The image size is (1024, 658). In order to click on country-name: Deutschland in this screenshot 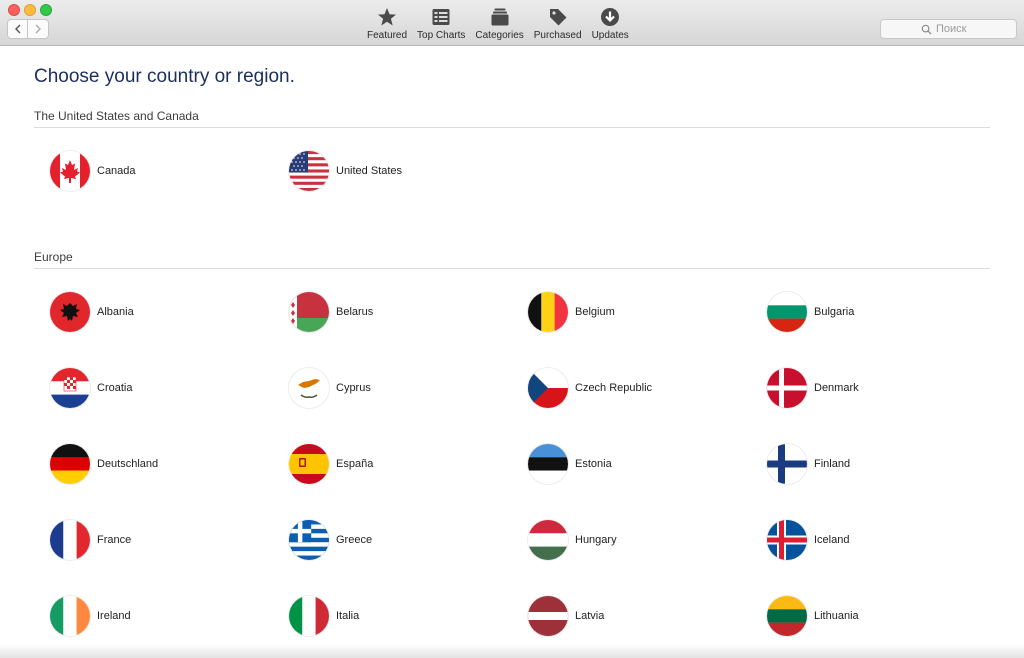, I will do `click(128, 464)`.